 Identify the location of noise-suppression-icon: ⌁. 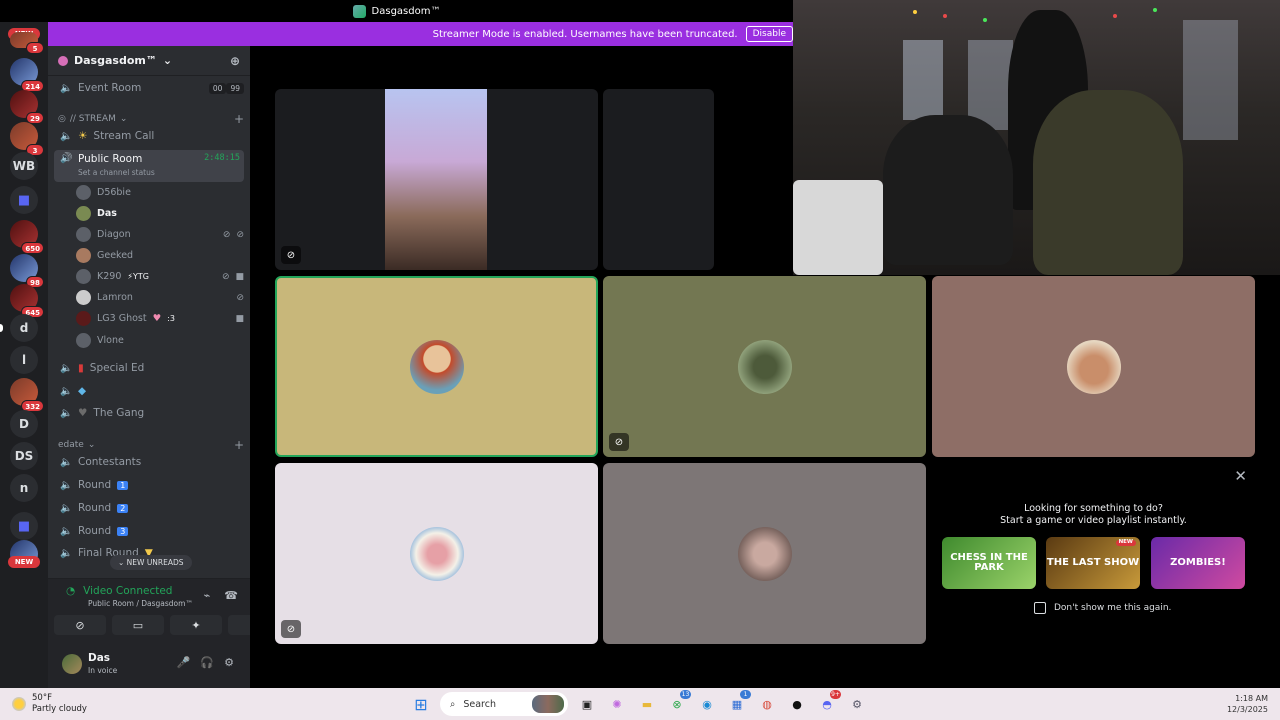
(207, 595).